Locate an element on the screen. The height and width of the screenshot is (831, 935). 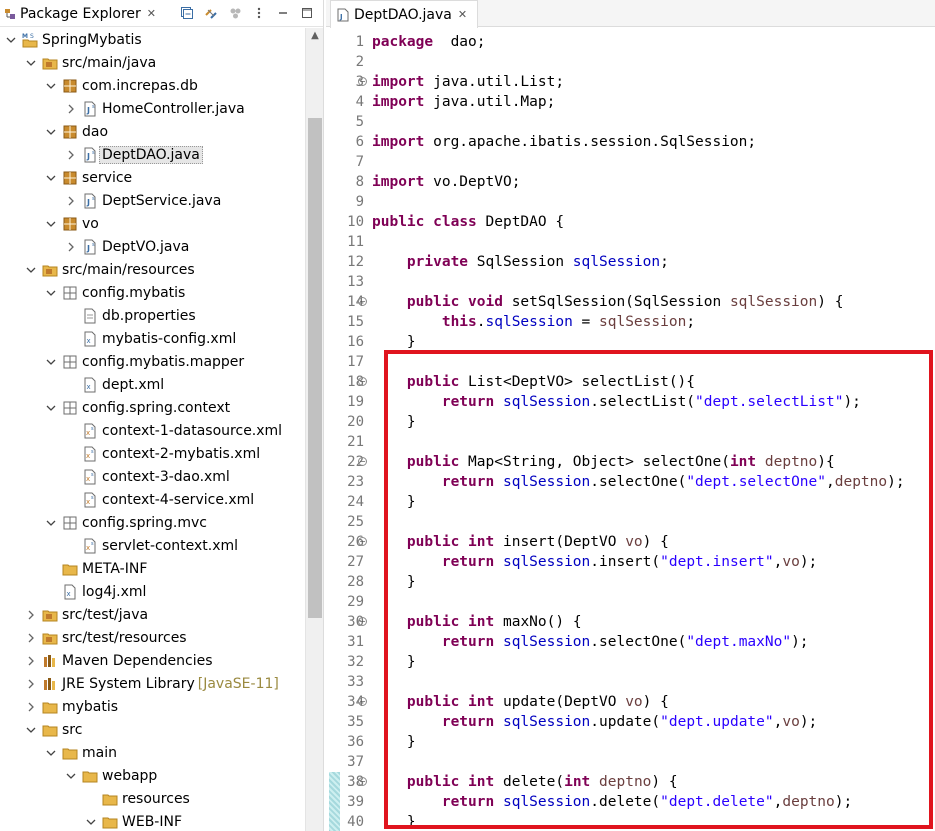
tree-item: META-INF is located at coordinates (152, 568).